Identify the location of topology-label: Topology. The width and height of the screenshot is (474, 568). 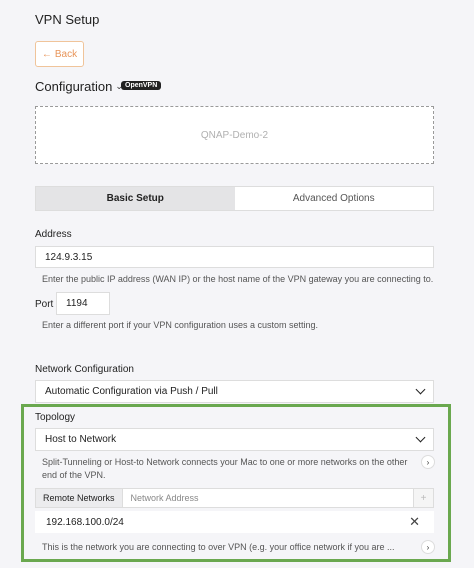
(55, 417).